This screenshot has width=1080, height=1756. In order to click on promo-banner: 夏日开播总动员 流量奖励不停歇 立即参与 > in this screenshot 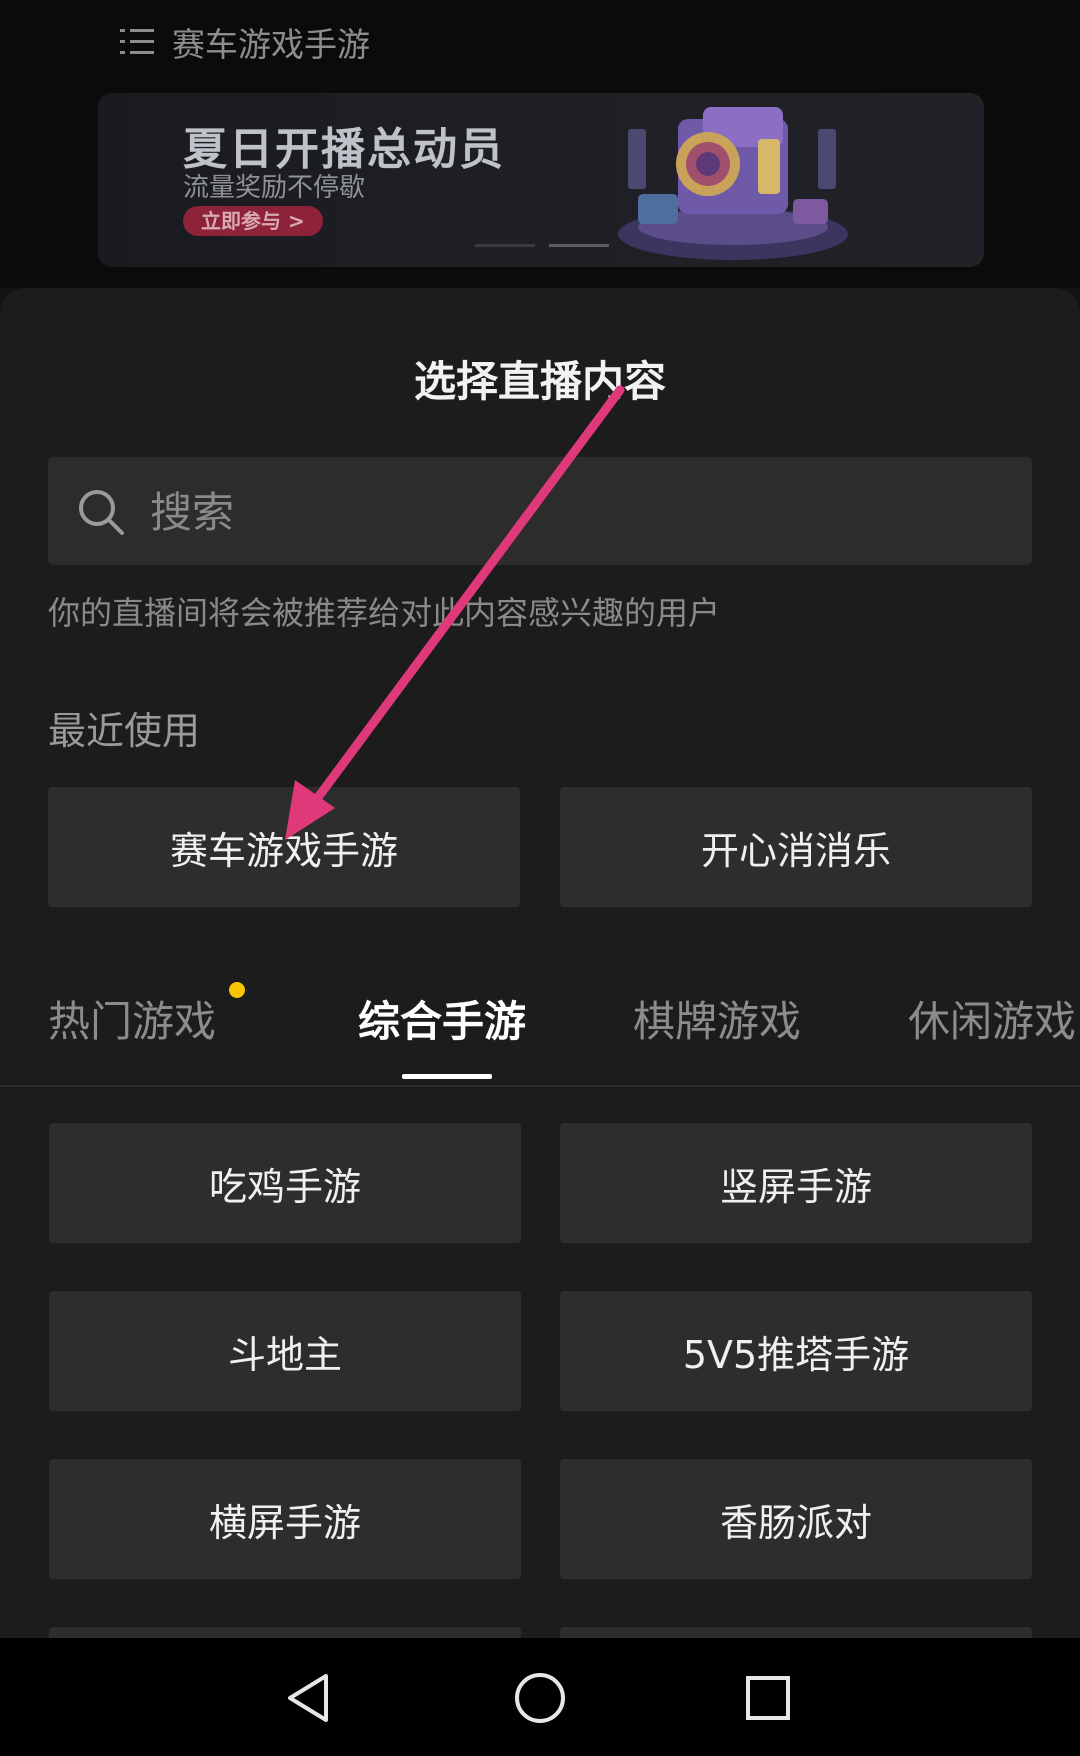, I will do `click(541, 180)`.